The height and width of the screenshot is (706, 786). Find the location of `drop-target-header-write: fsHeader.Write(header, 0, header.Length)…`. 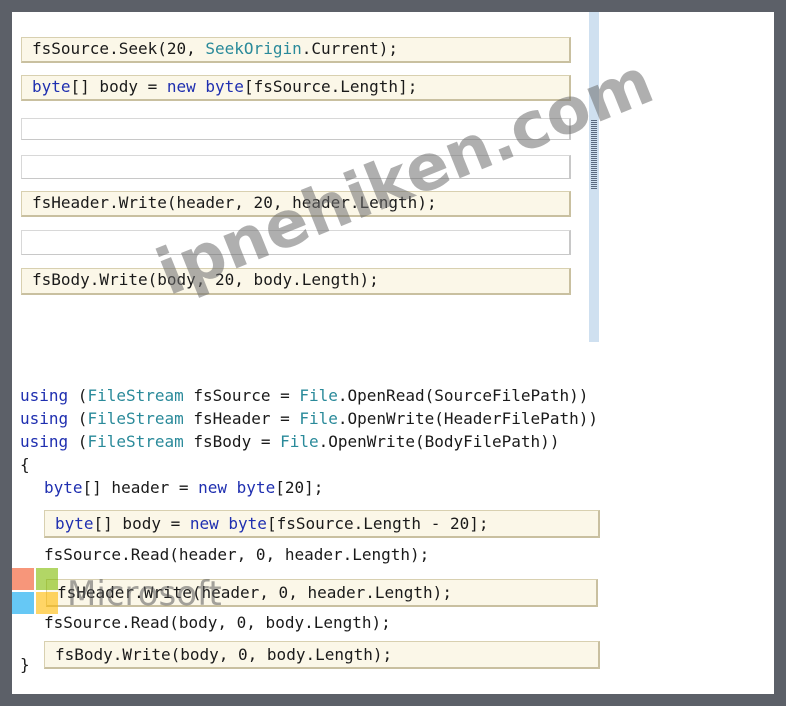

drop-target-header-write: fsHeader.Write(header, 0, header.Length)… is located at coordinates (322, 593).